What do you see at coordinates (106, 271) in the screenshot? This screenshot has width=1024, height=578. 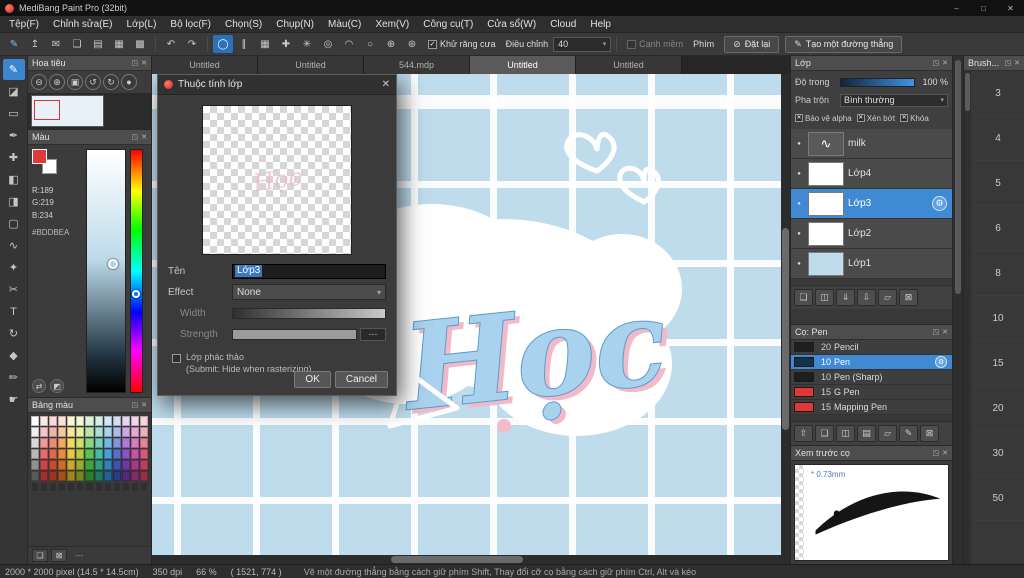 I see `value-slider` at bounding box center [106, 271].